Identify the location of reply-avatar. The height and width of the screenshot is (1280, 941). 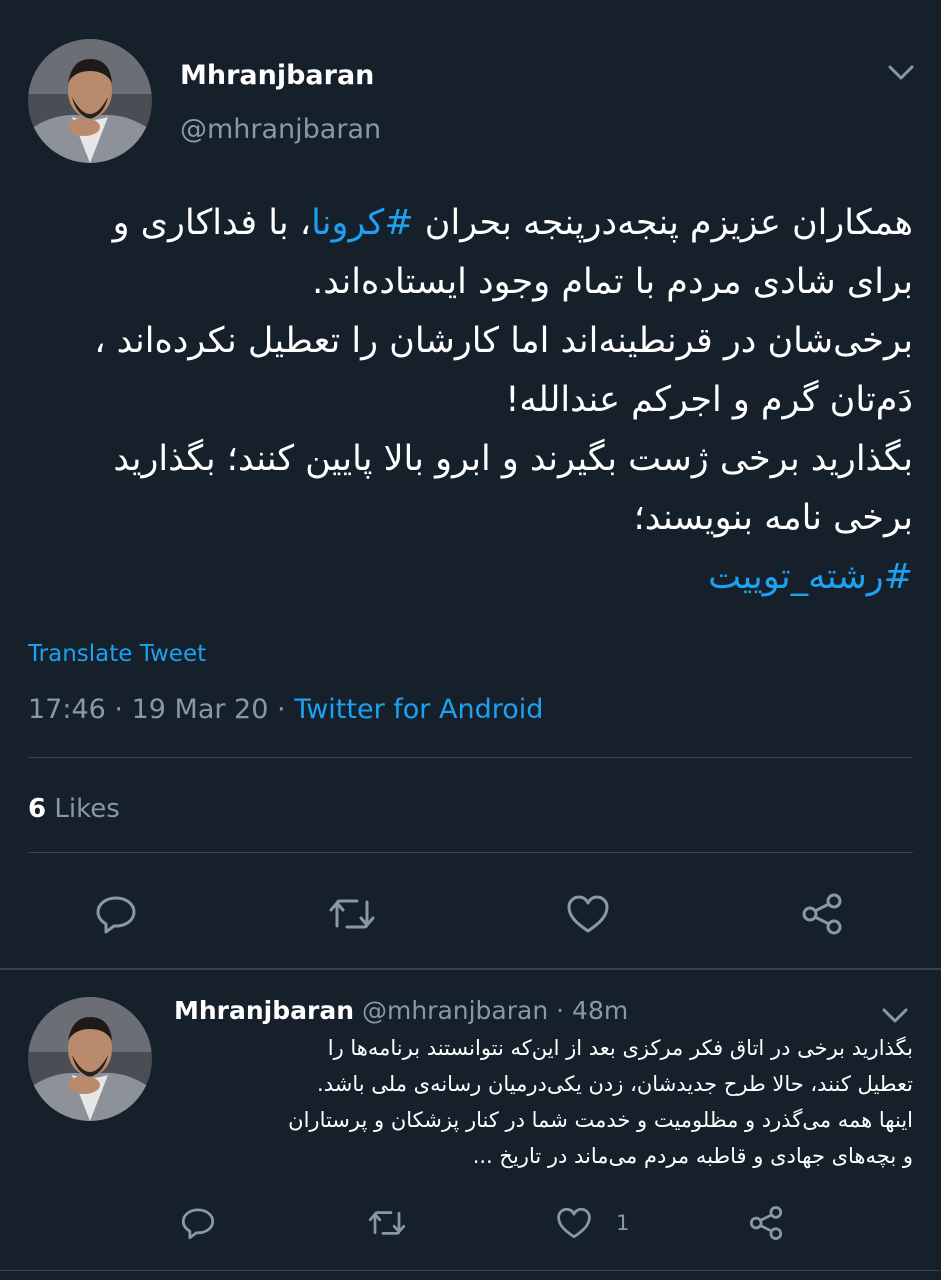
(90, 1059).